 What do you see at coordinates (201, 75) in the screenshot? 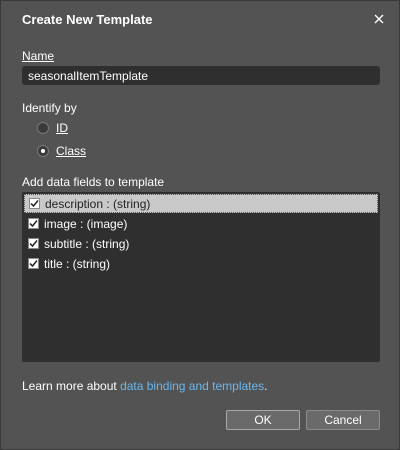
I see `name-input` at bounding box center [201, 75].